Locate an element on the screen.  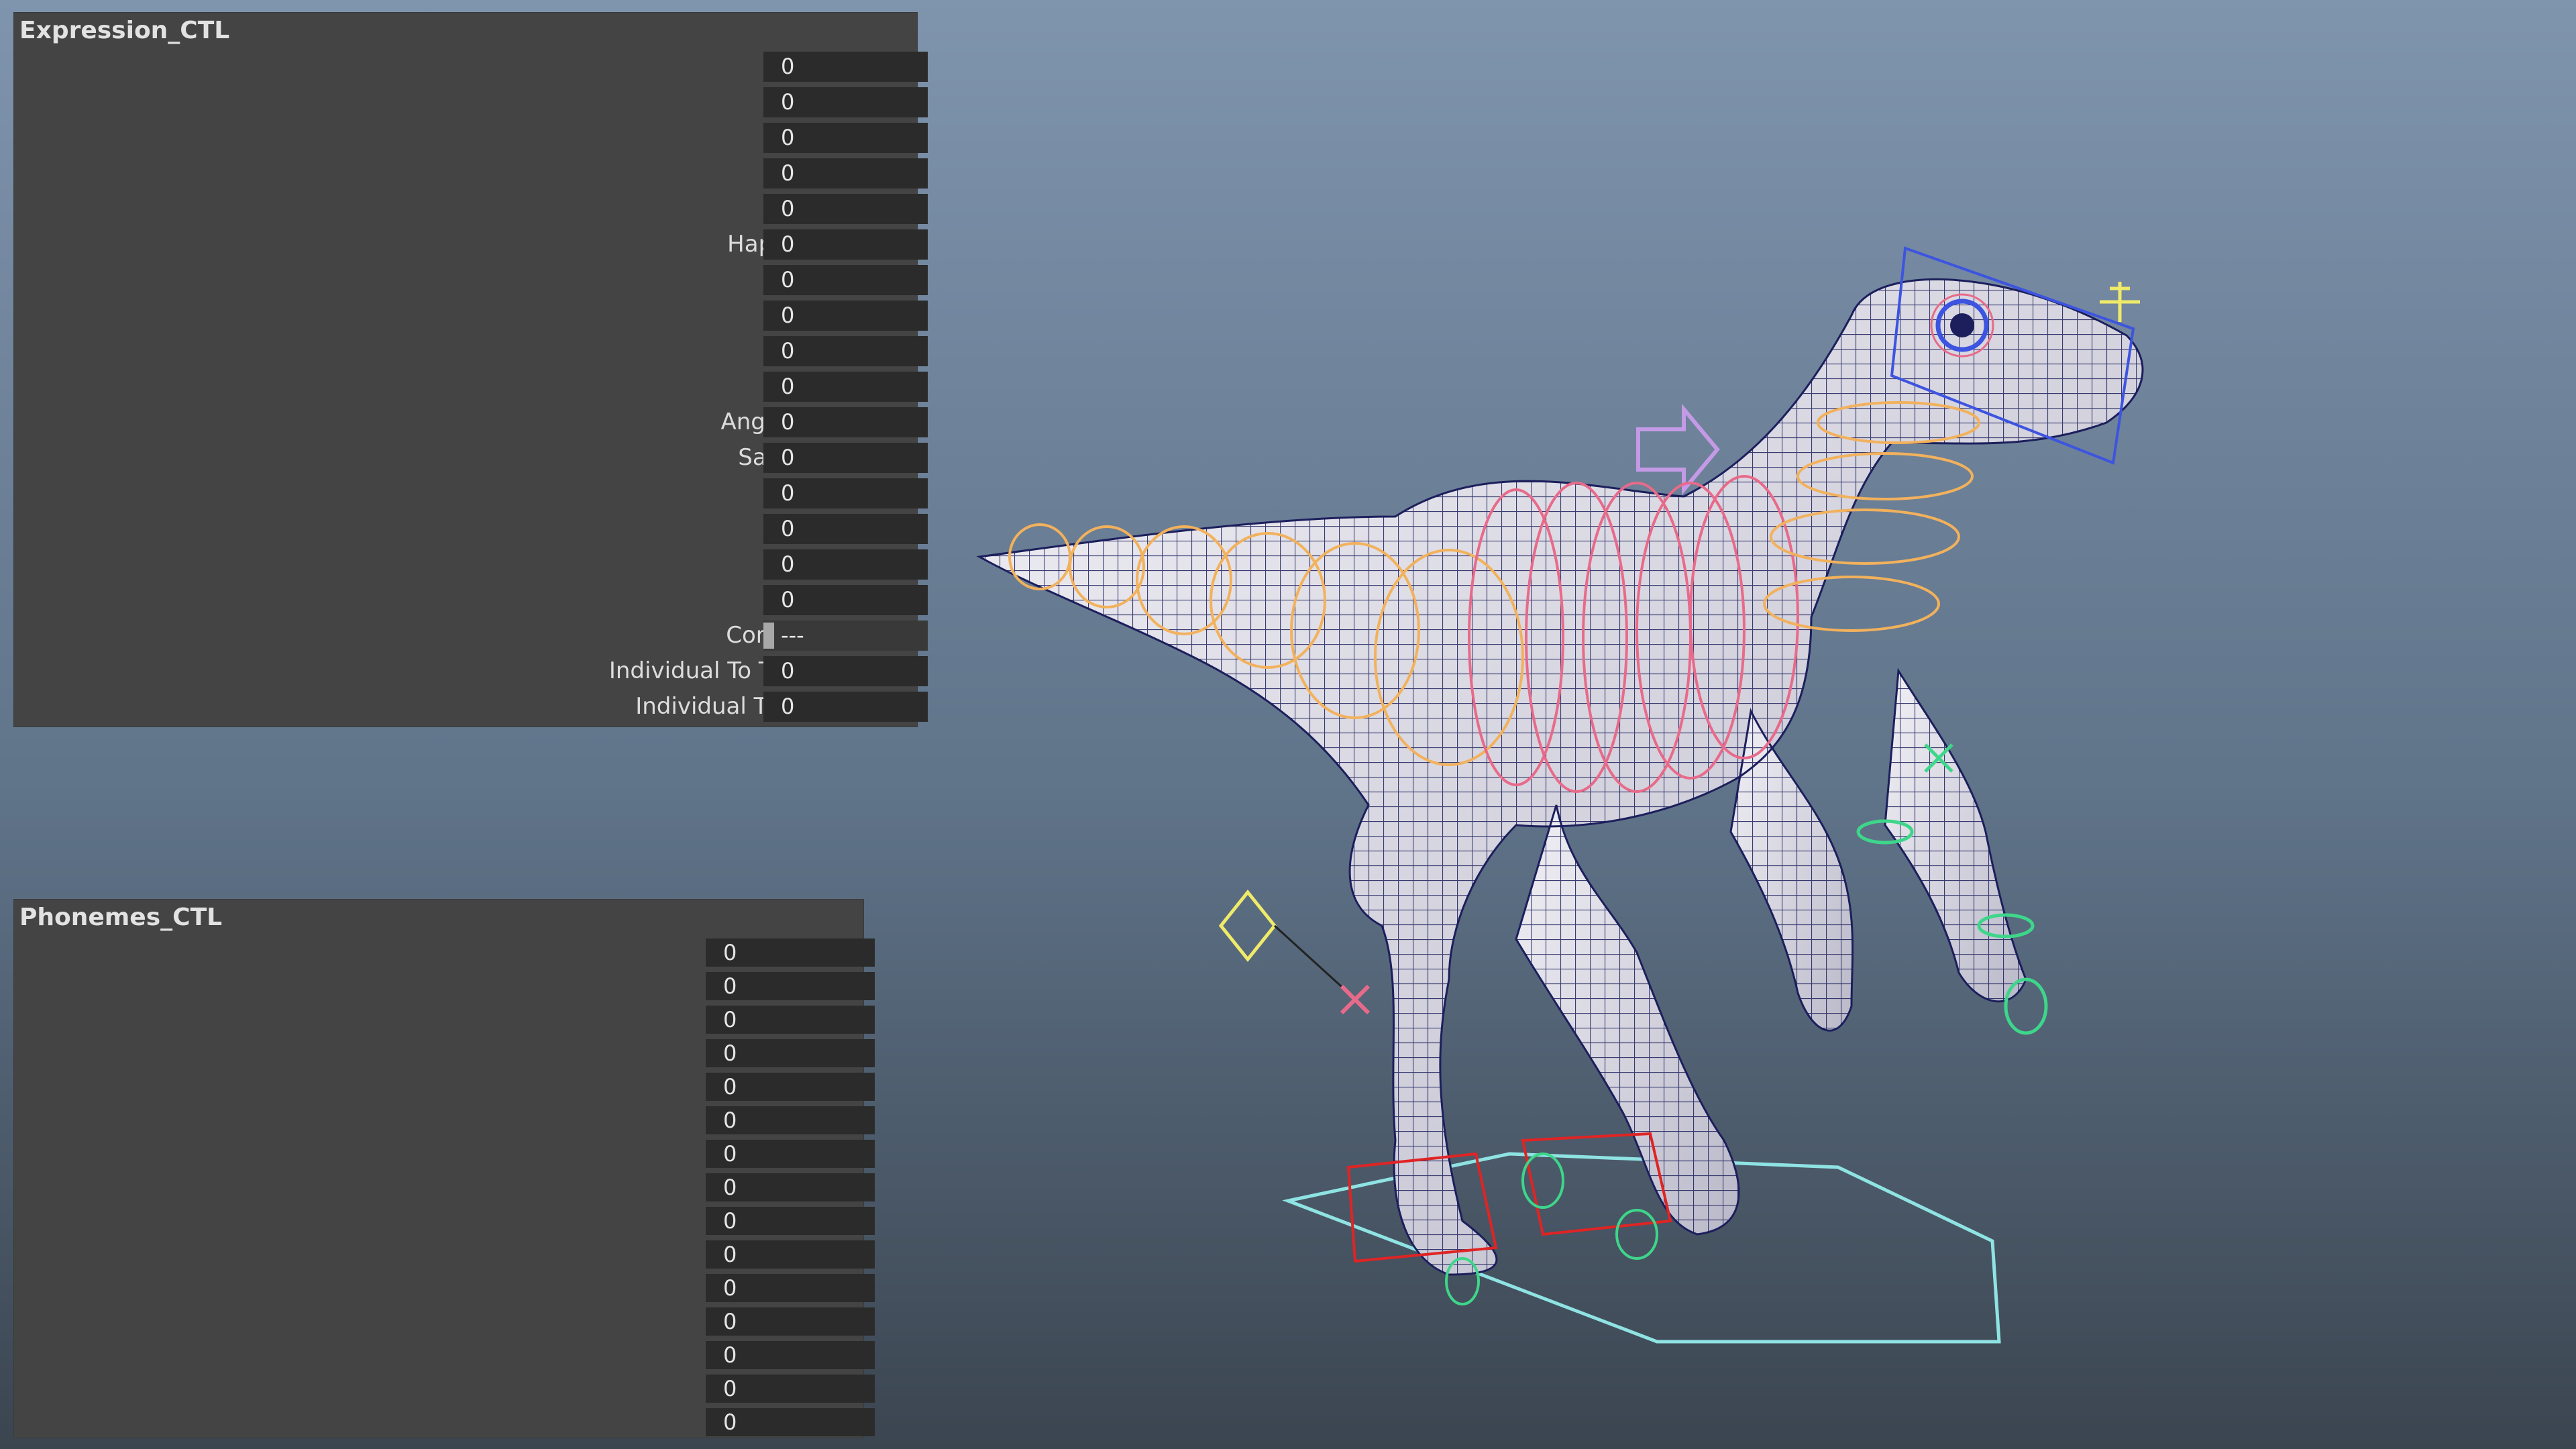
phoneme-attribute-row: Rrr0 is located at coordinates (444, 1087).